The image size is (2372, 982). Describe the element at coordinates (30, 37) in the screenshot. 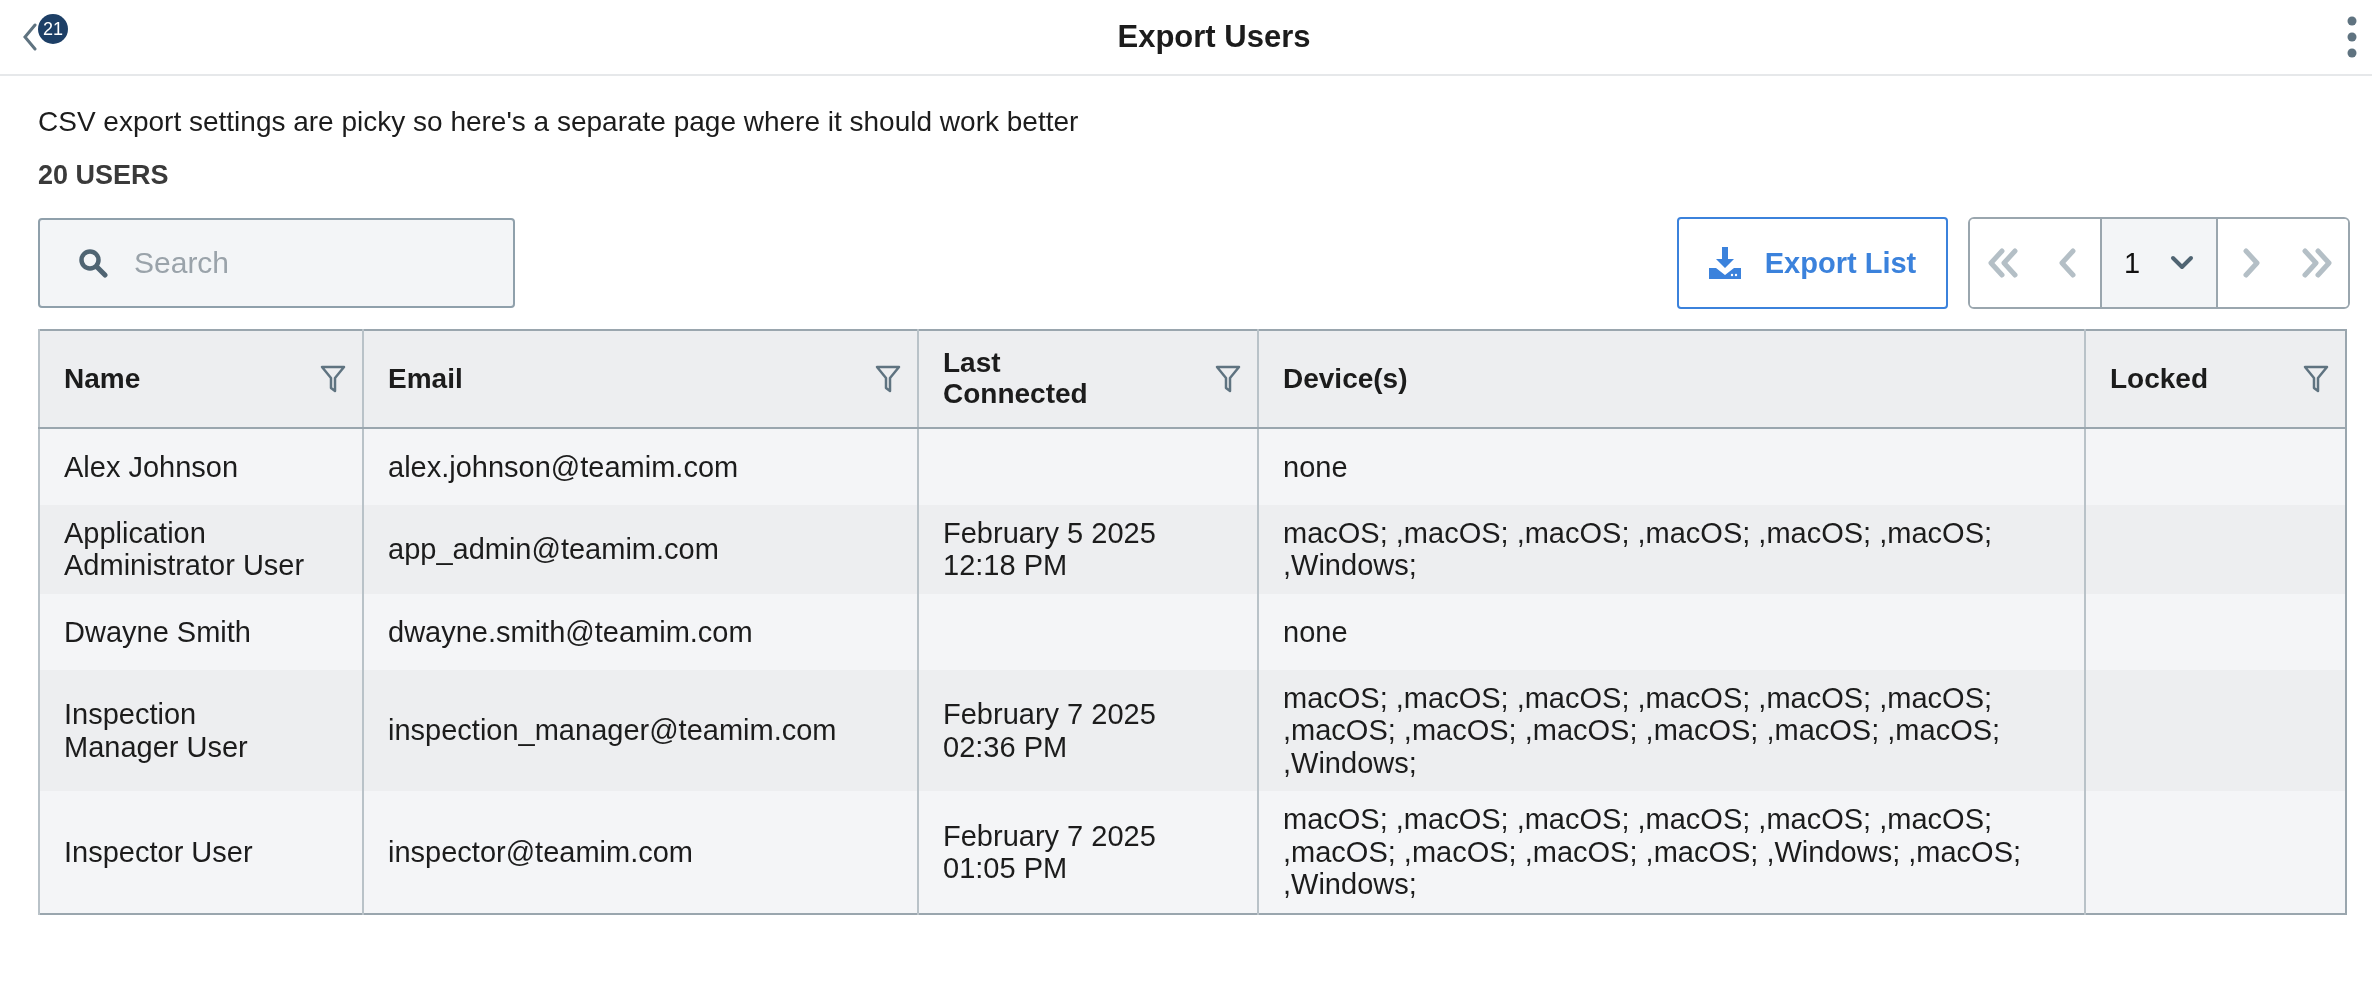

I see `back-icon` at that location.